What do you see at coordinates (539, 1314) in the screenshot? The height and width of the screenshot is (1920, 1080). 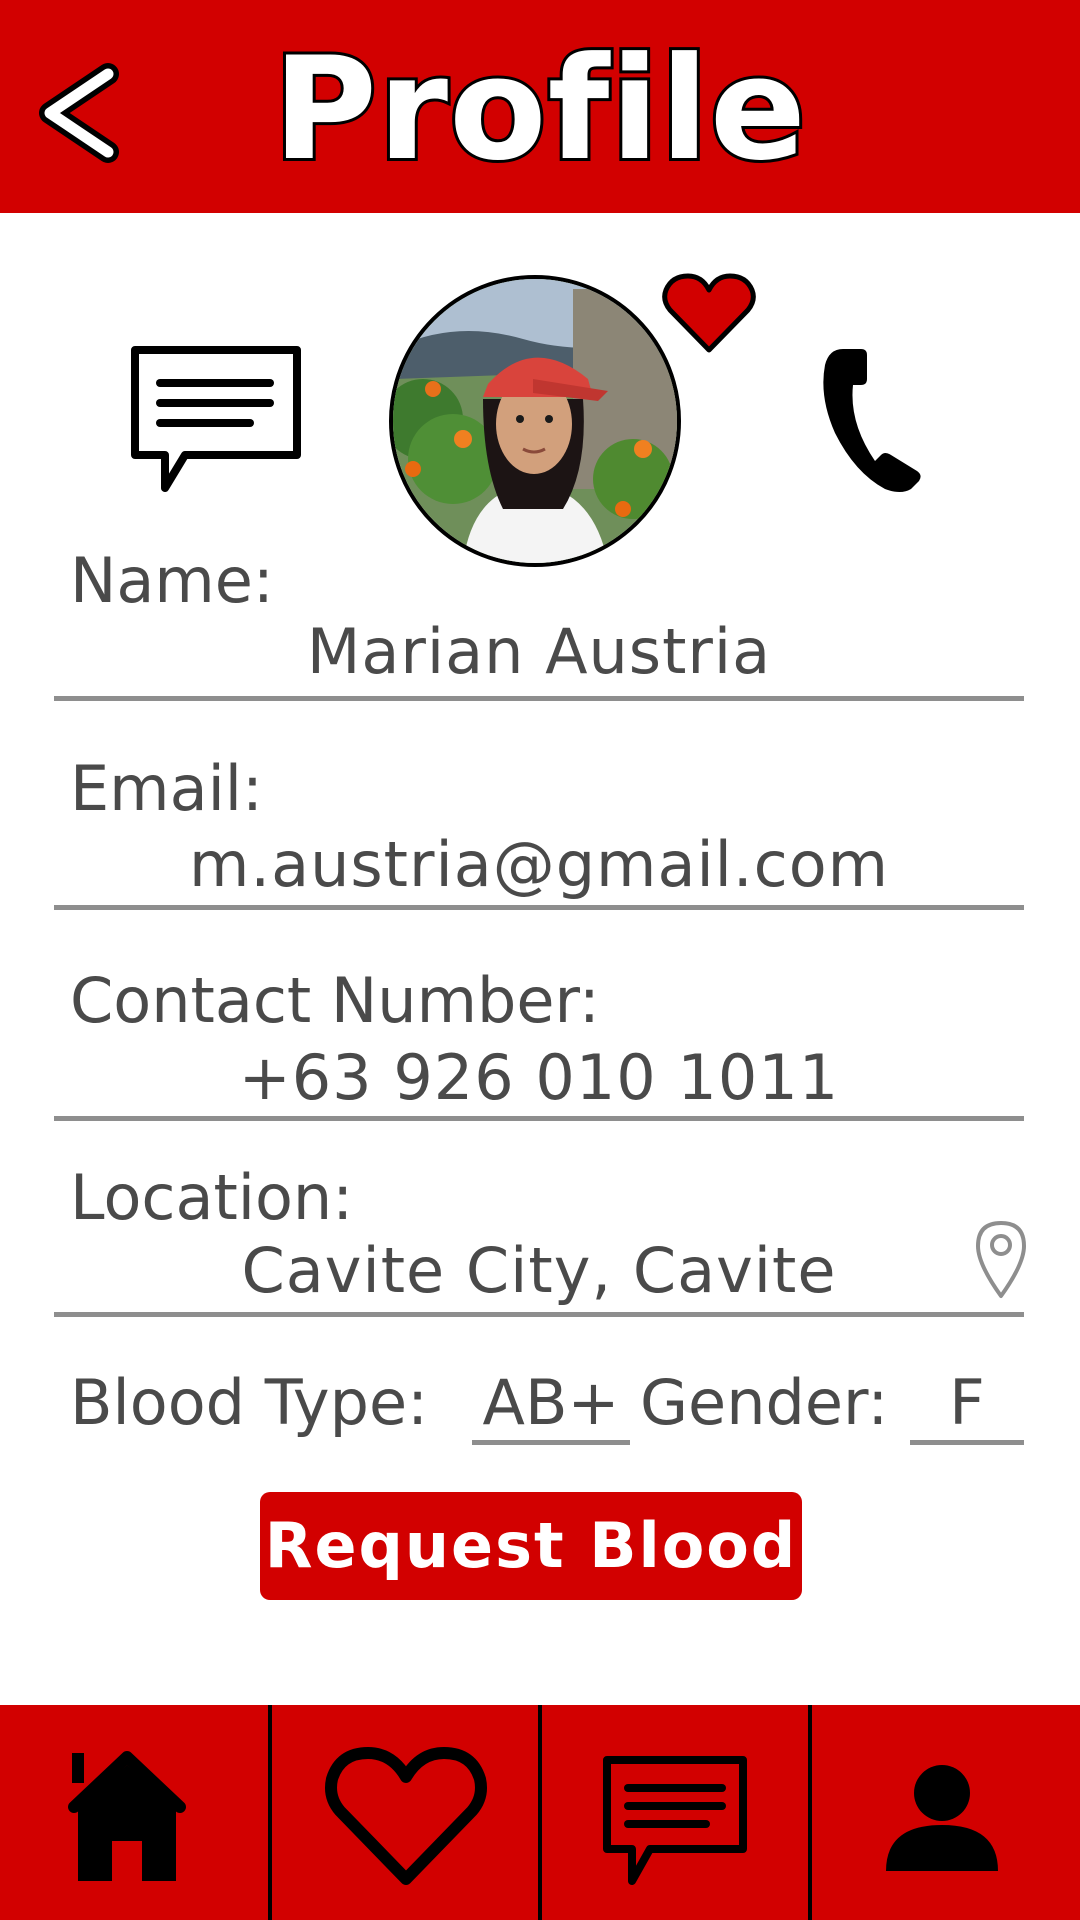 I see `location-underline` at bounding box center [539, 1314].